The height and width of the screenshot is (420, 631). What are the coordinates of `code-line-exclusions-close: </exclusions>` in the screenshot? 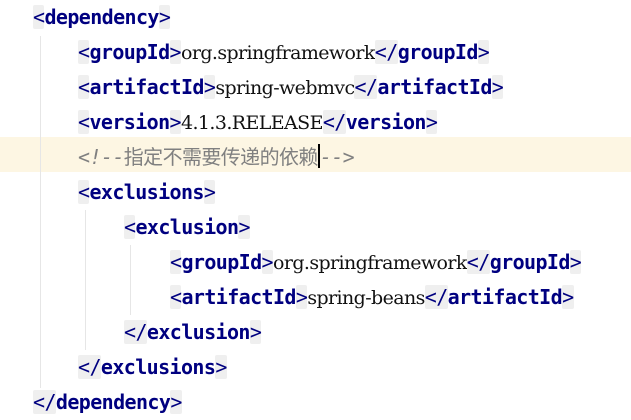 It's located at (152, 367).